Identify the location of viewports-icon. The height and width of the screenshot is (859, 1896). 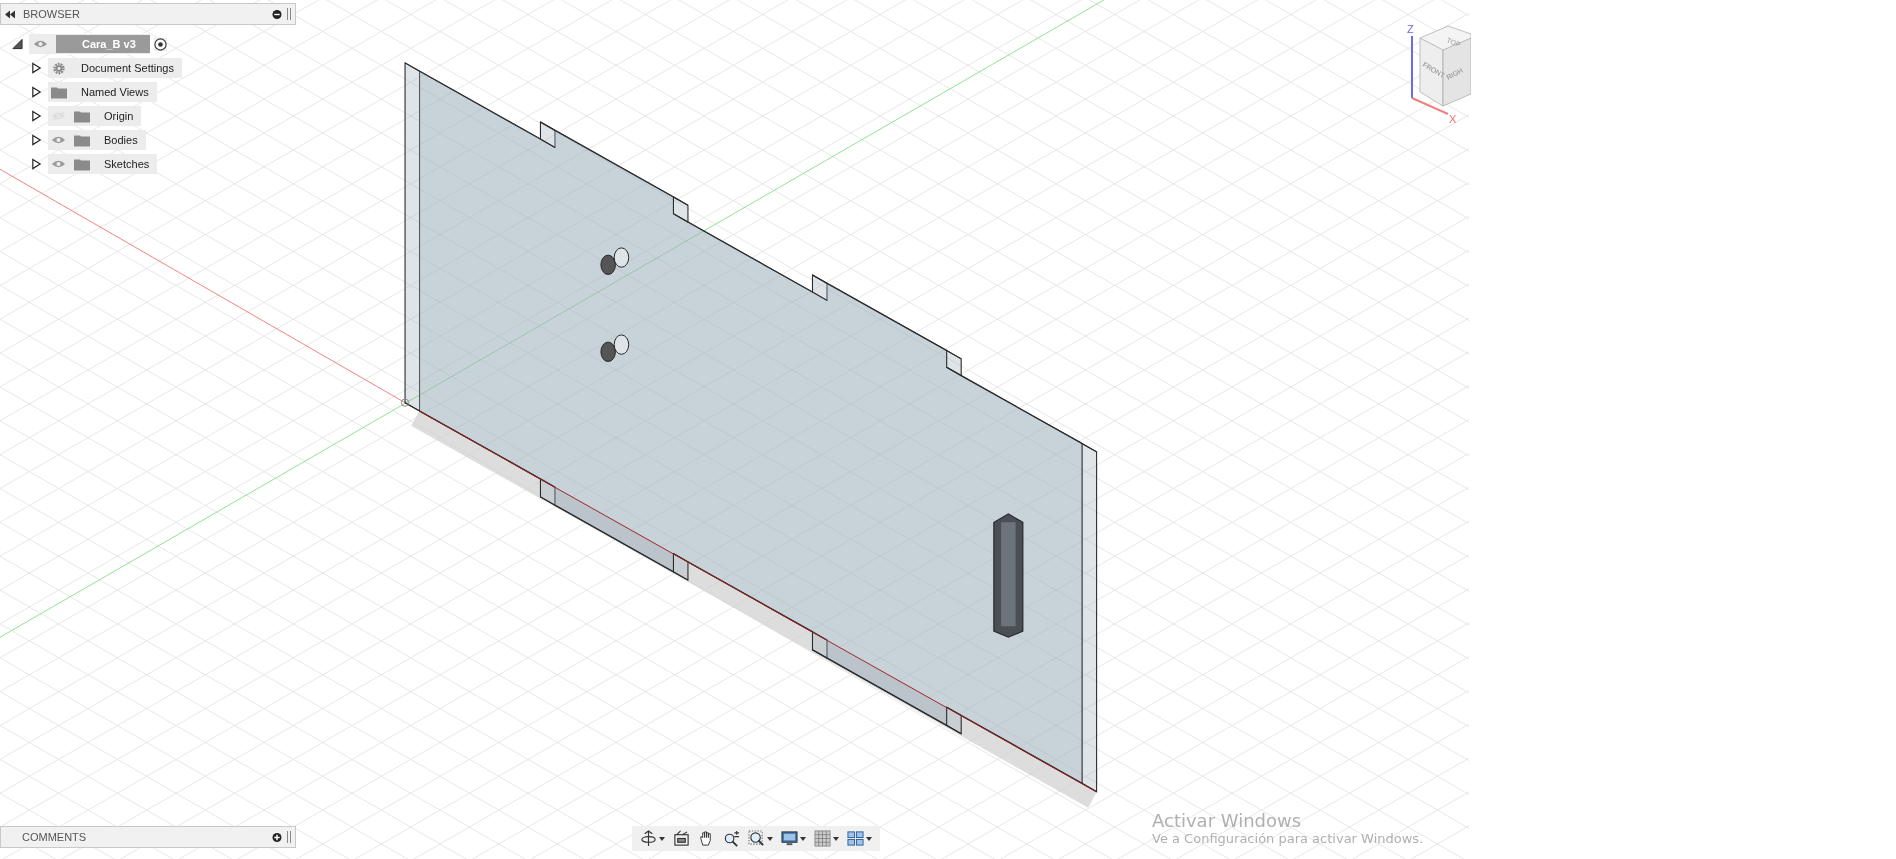
(855, 838).